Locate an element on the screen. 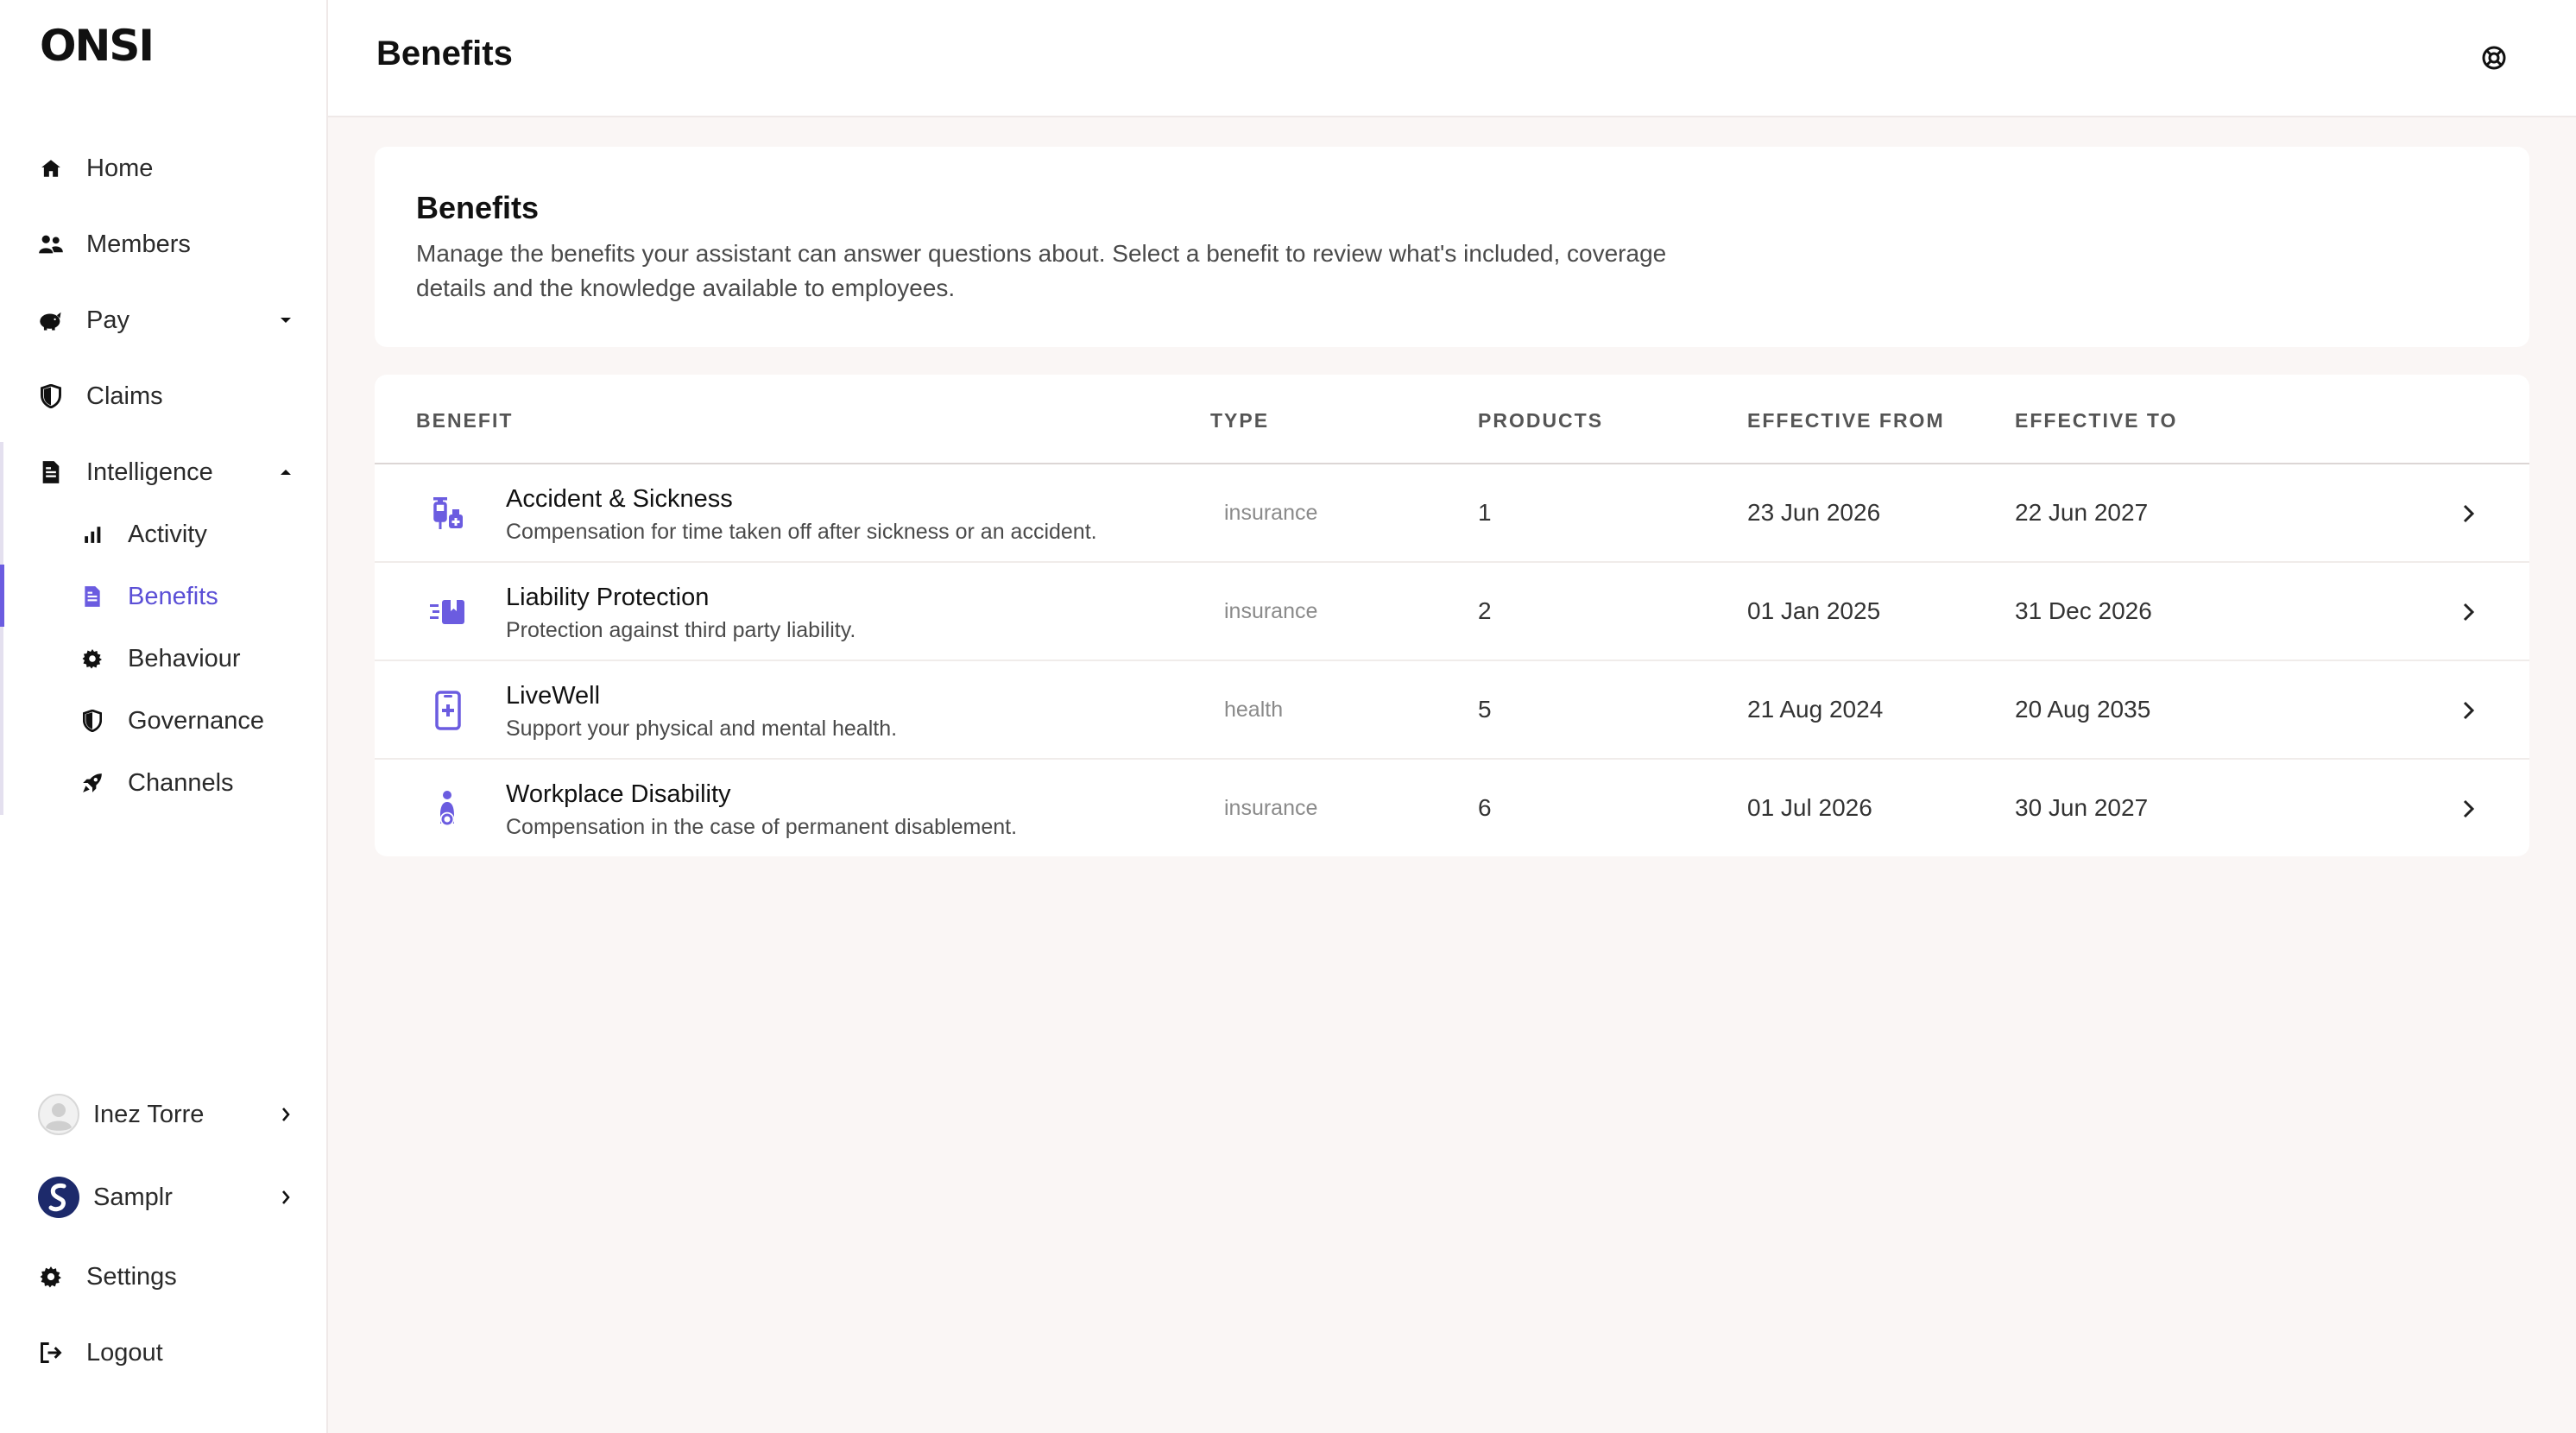 This screenshot has width=2576, height=1433. sidebar-item-claims: Claims is located at coordinates (163, 396).